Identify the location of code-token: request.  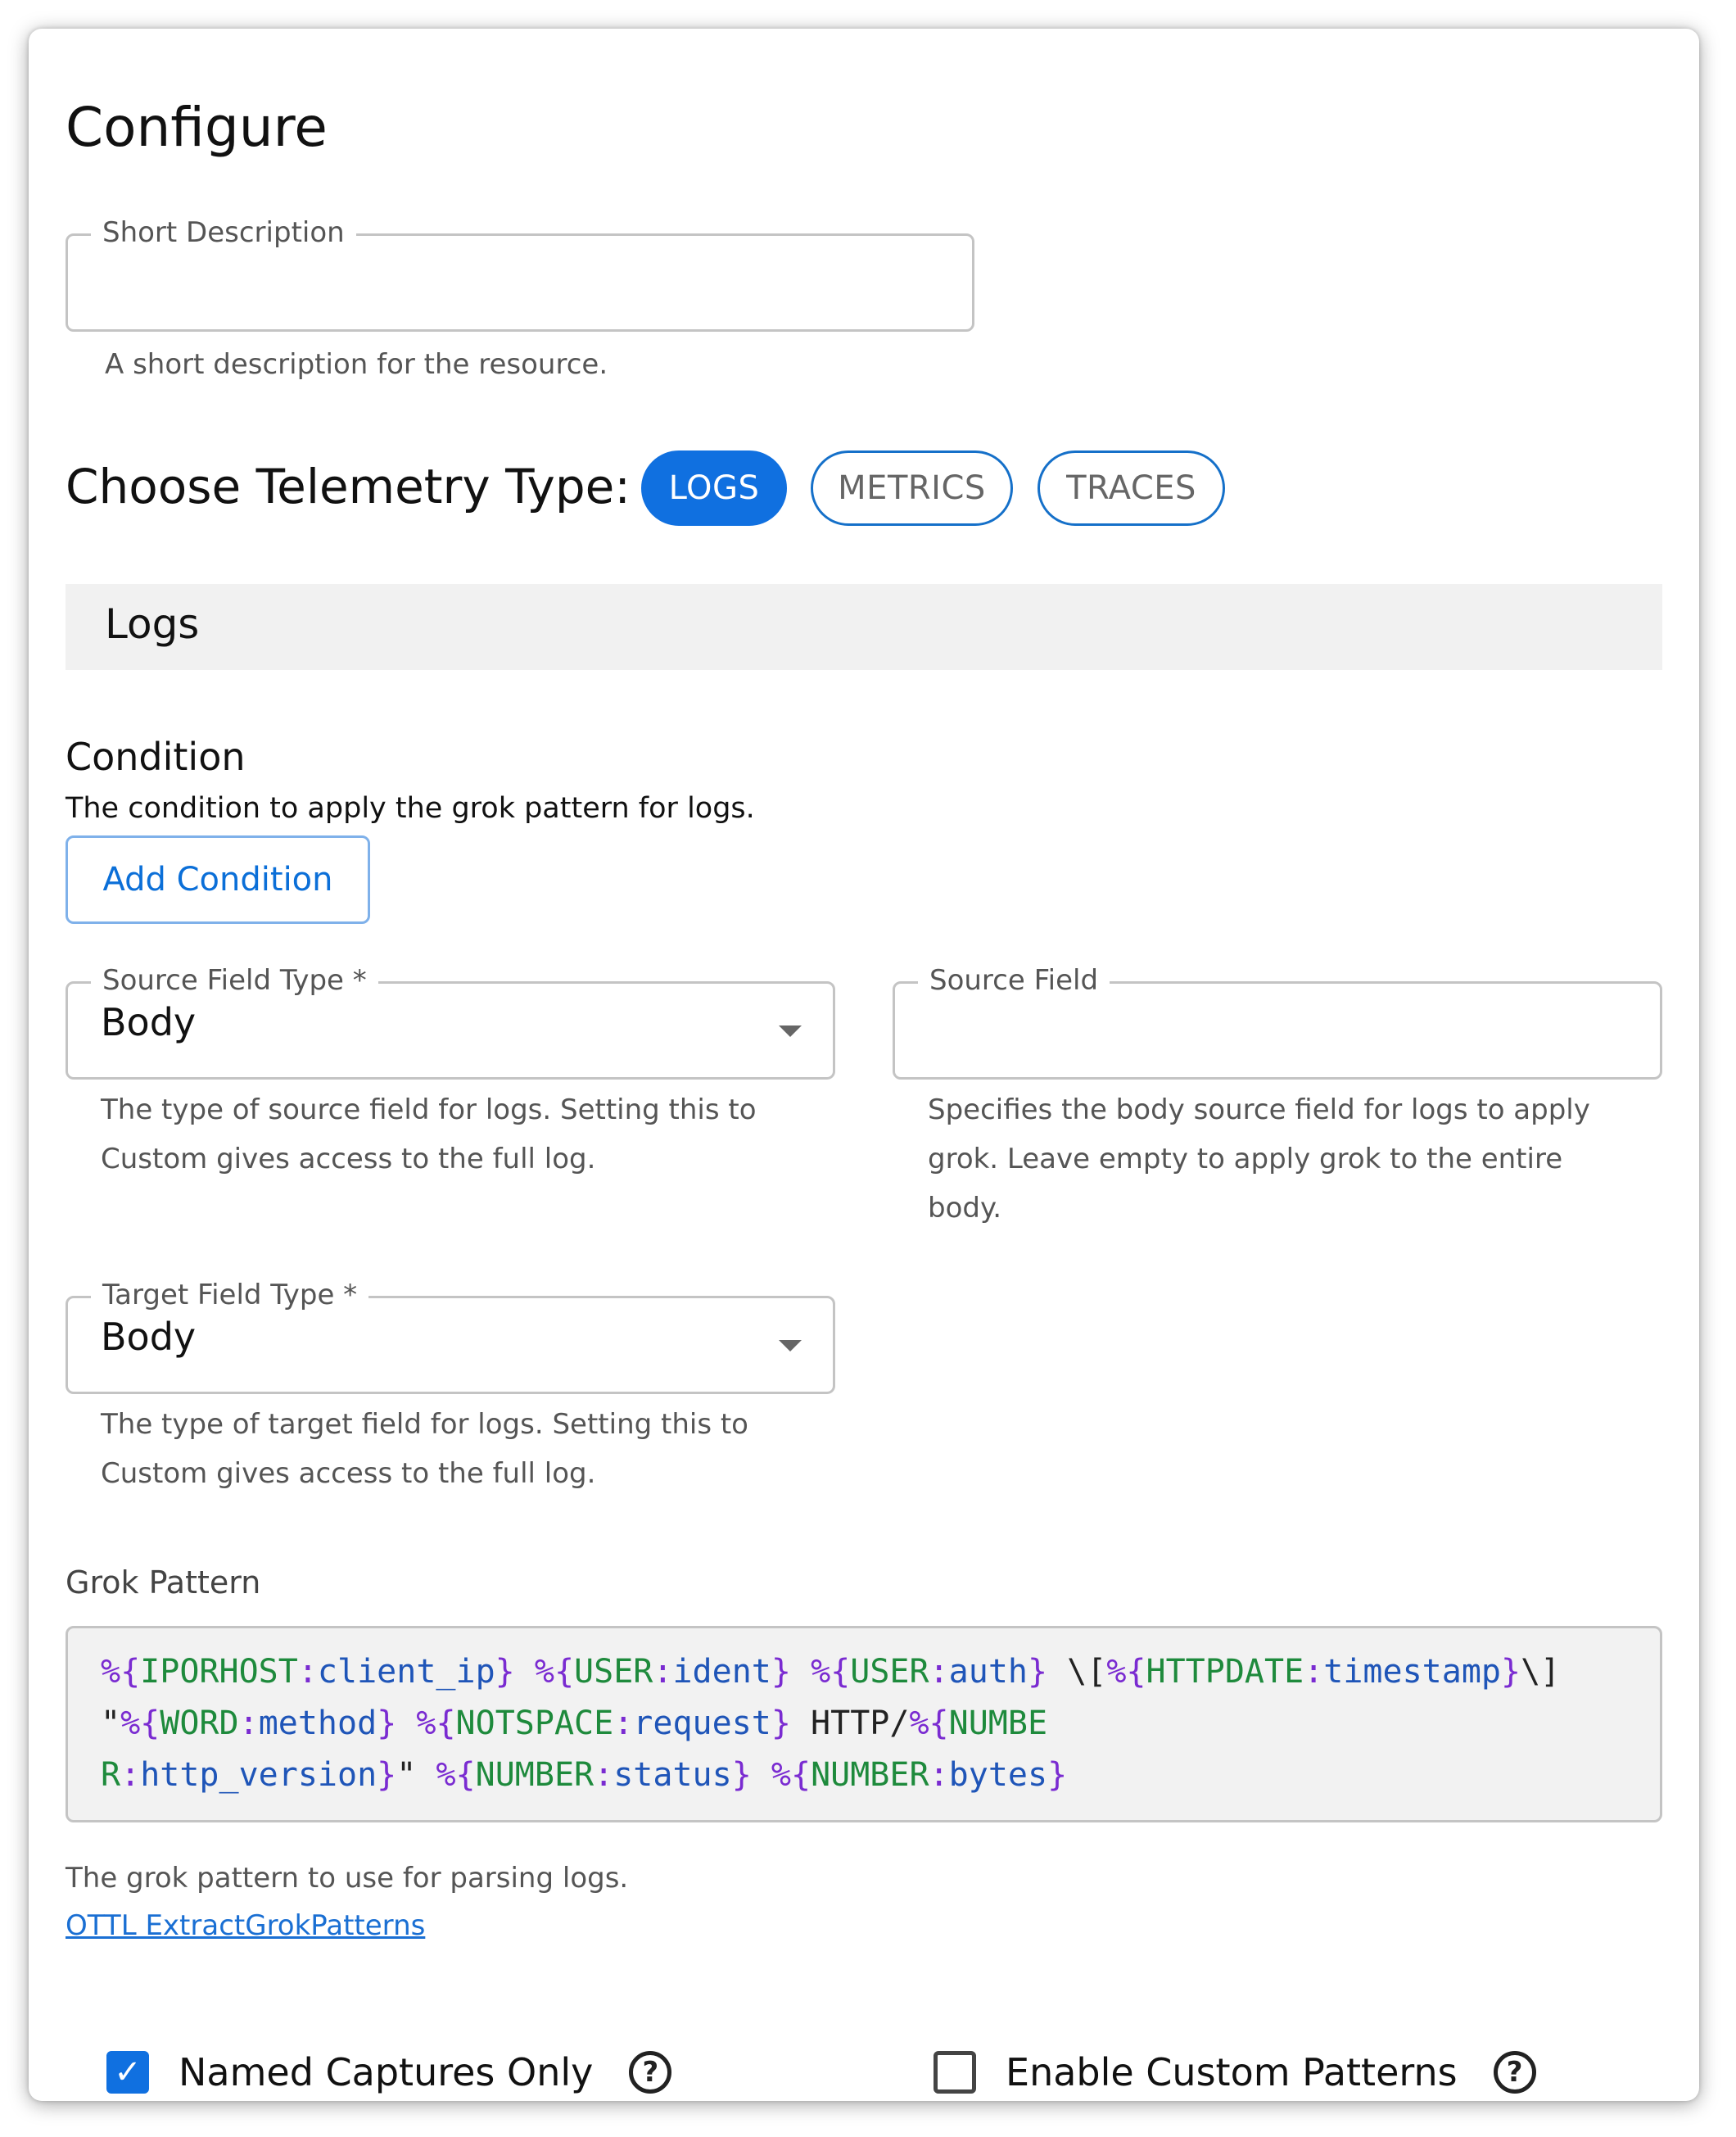
(702, 1723).